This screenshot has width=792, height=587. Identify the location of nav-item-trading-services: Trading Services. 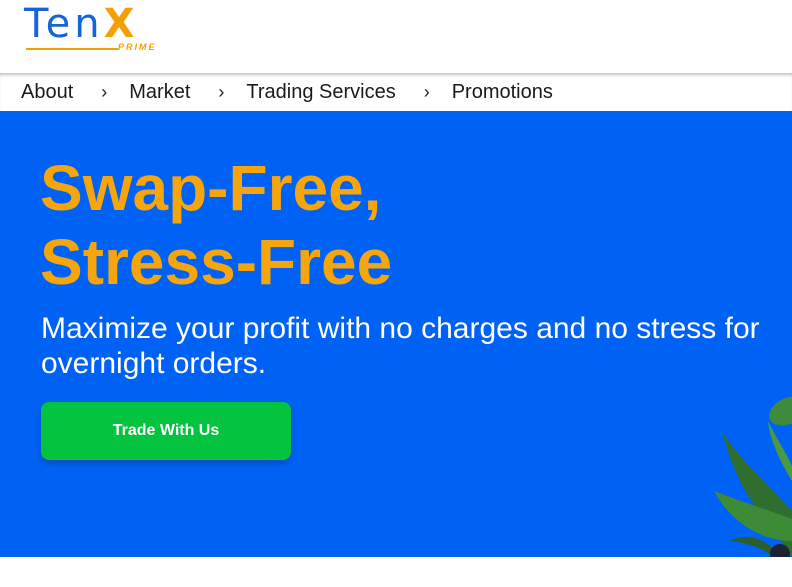
(320, 92).